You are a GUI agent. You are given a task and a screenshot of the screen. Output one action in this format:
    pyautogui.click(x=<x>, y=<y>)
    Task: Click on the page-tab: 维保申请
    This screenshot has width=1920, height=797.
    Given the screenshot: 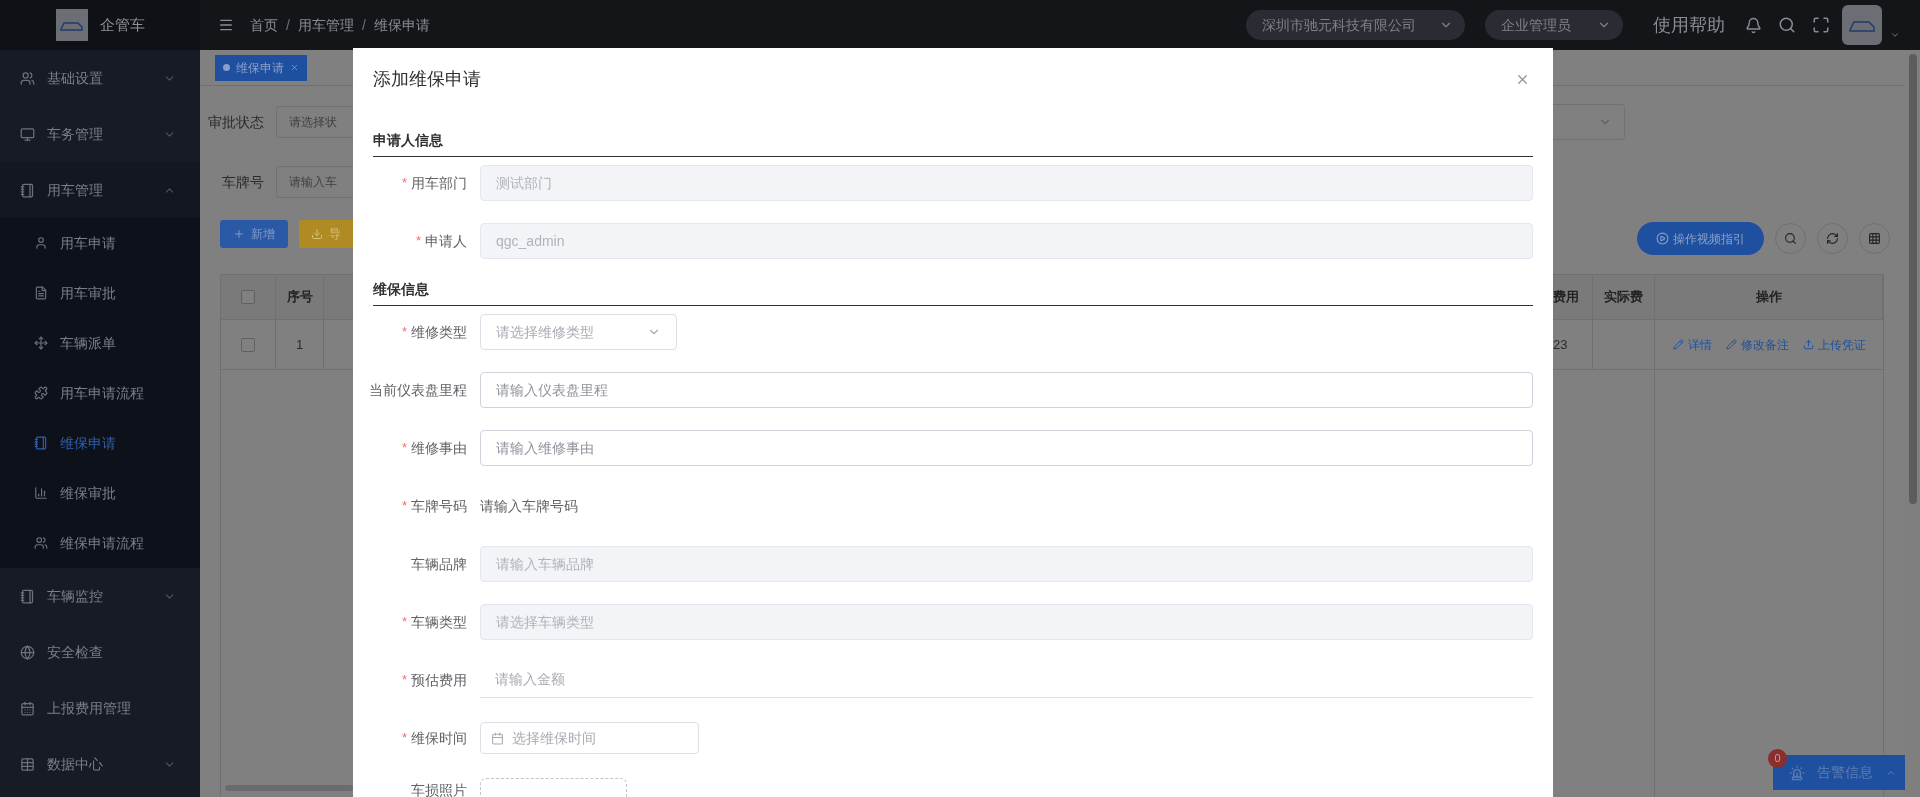 What is the action you would take?
    pyautogui.click(x=261, y=67)
    